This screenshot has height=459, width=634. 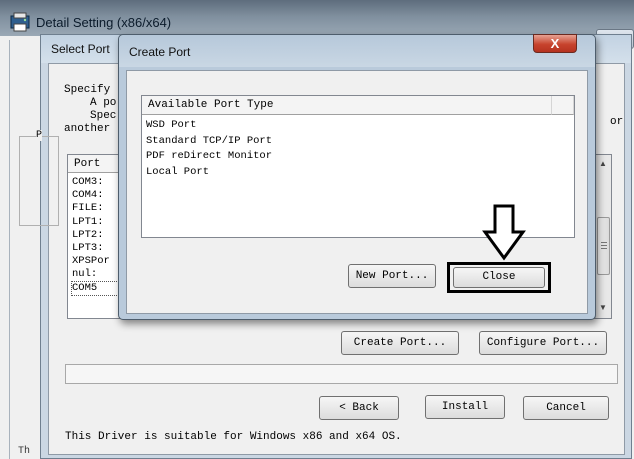 What do you see at coordinates (209, 142) in the screenshot?
I see `port-type-row: Standard TCP/IP Port` at bounding box center [209, 142].